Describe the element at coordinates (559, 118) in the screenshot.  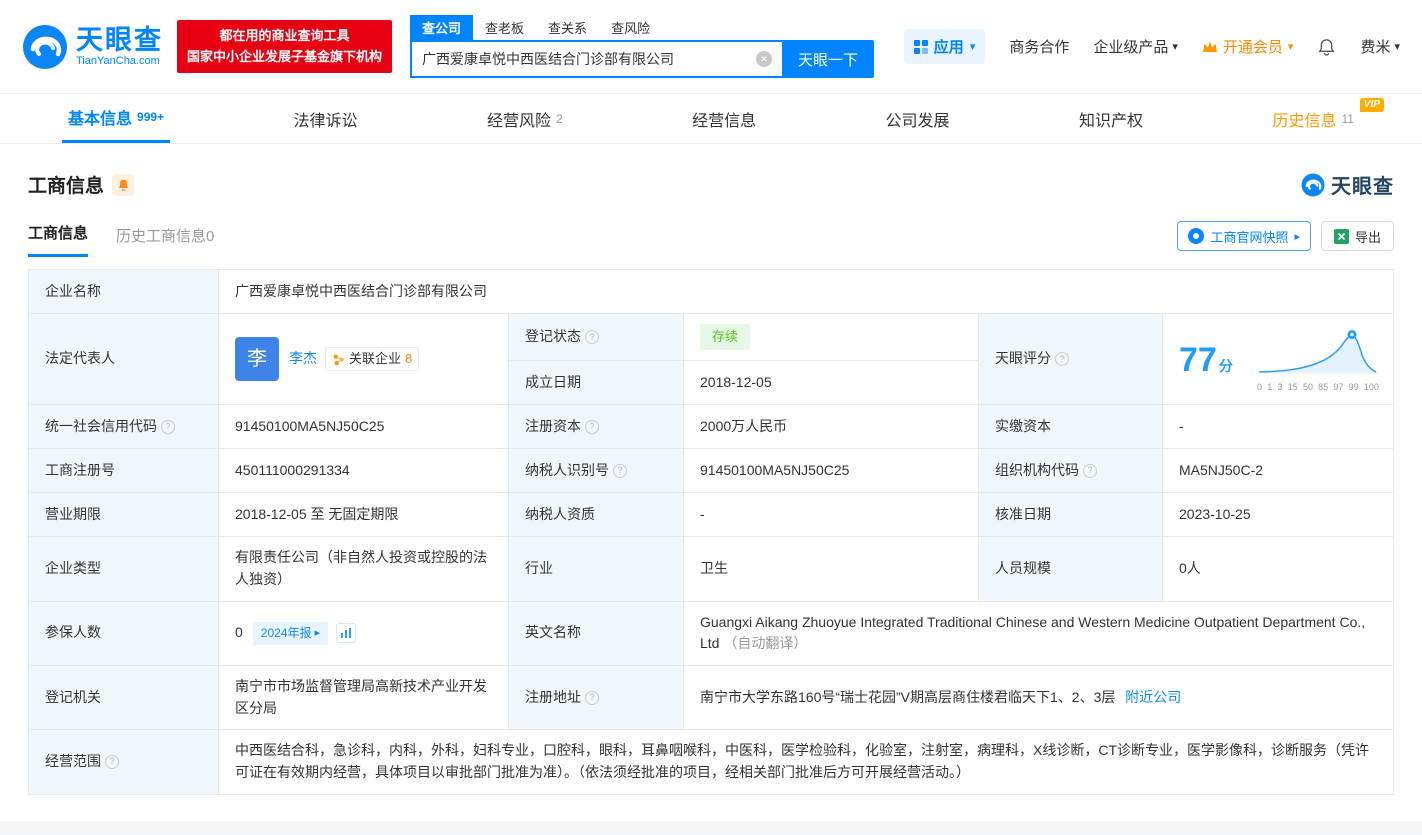
I see `nav-tab-badge: 2` at that location.